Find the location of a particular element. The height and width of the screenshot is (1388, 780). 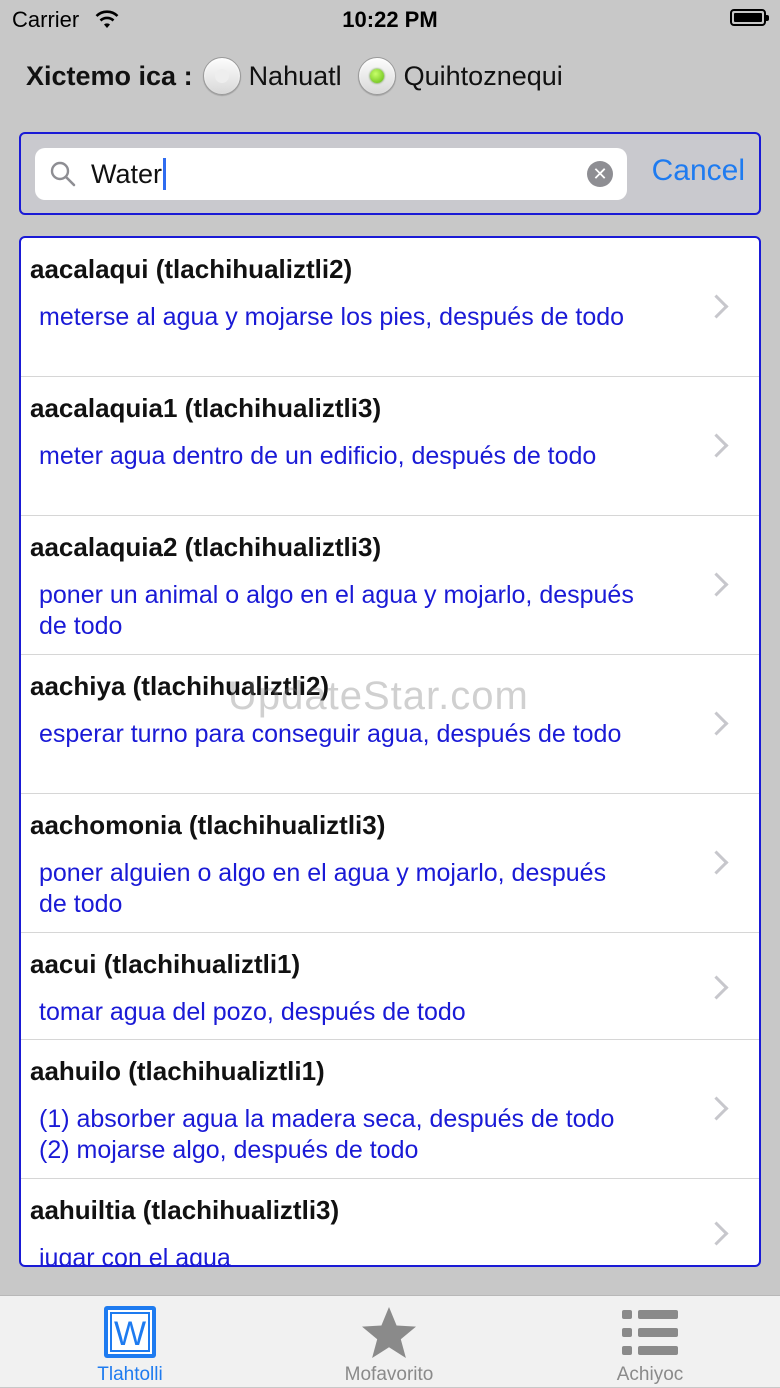

clock: 10:22 PM is located at coordinates (390, 19).